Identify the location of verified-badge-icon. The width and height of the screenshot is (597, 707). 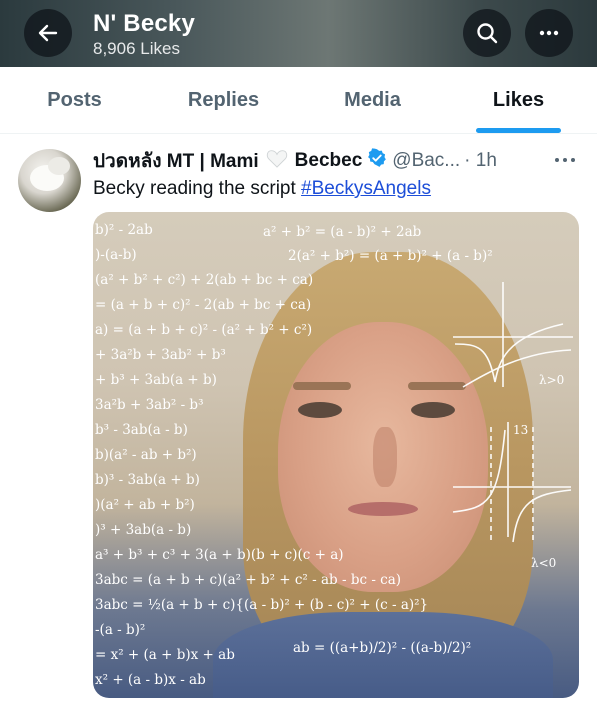
(377, 161).